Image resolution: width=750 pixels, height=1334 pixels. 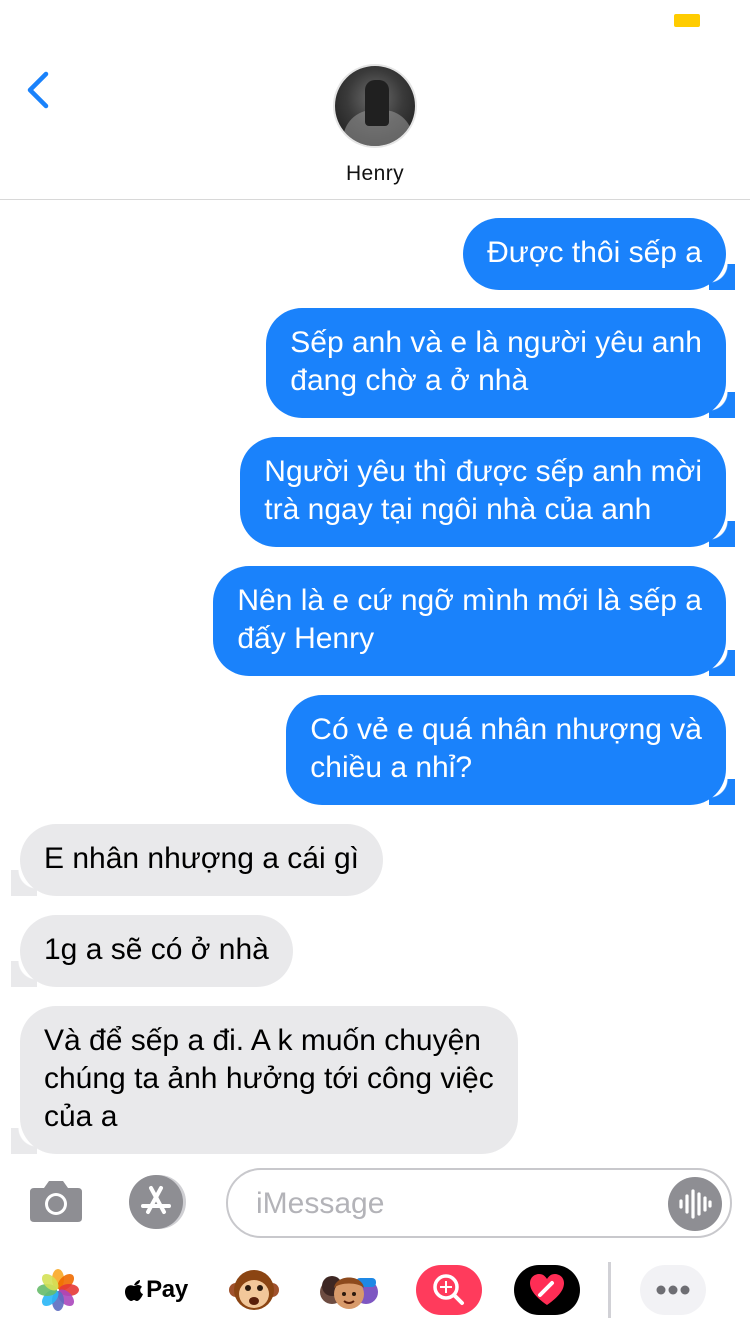 What do you see at coordinates (375, 174) in the screenshot?
I see `contact-name: Henry` at bounding box center [375, 174].